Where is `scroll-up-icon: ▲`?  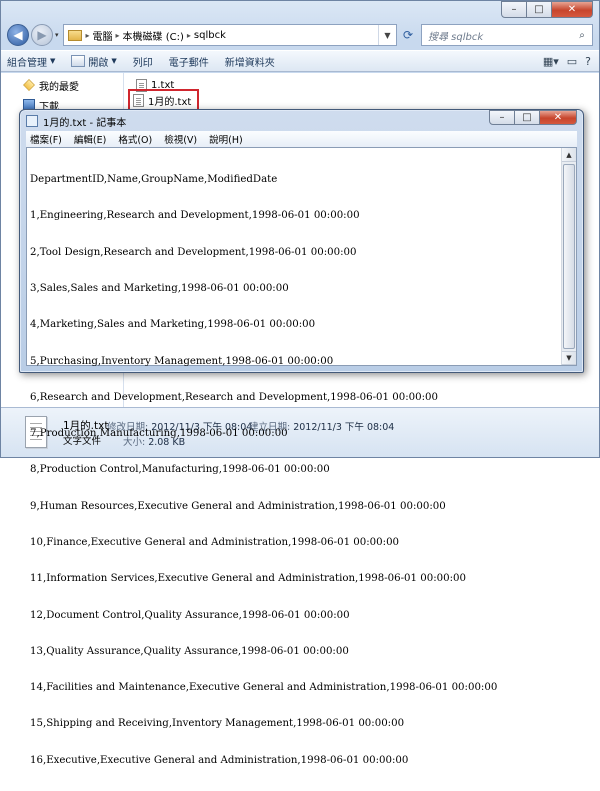 scroll-up-icon: ▲ is located at coordinates (569, 155).